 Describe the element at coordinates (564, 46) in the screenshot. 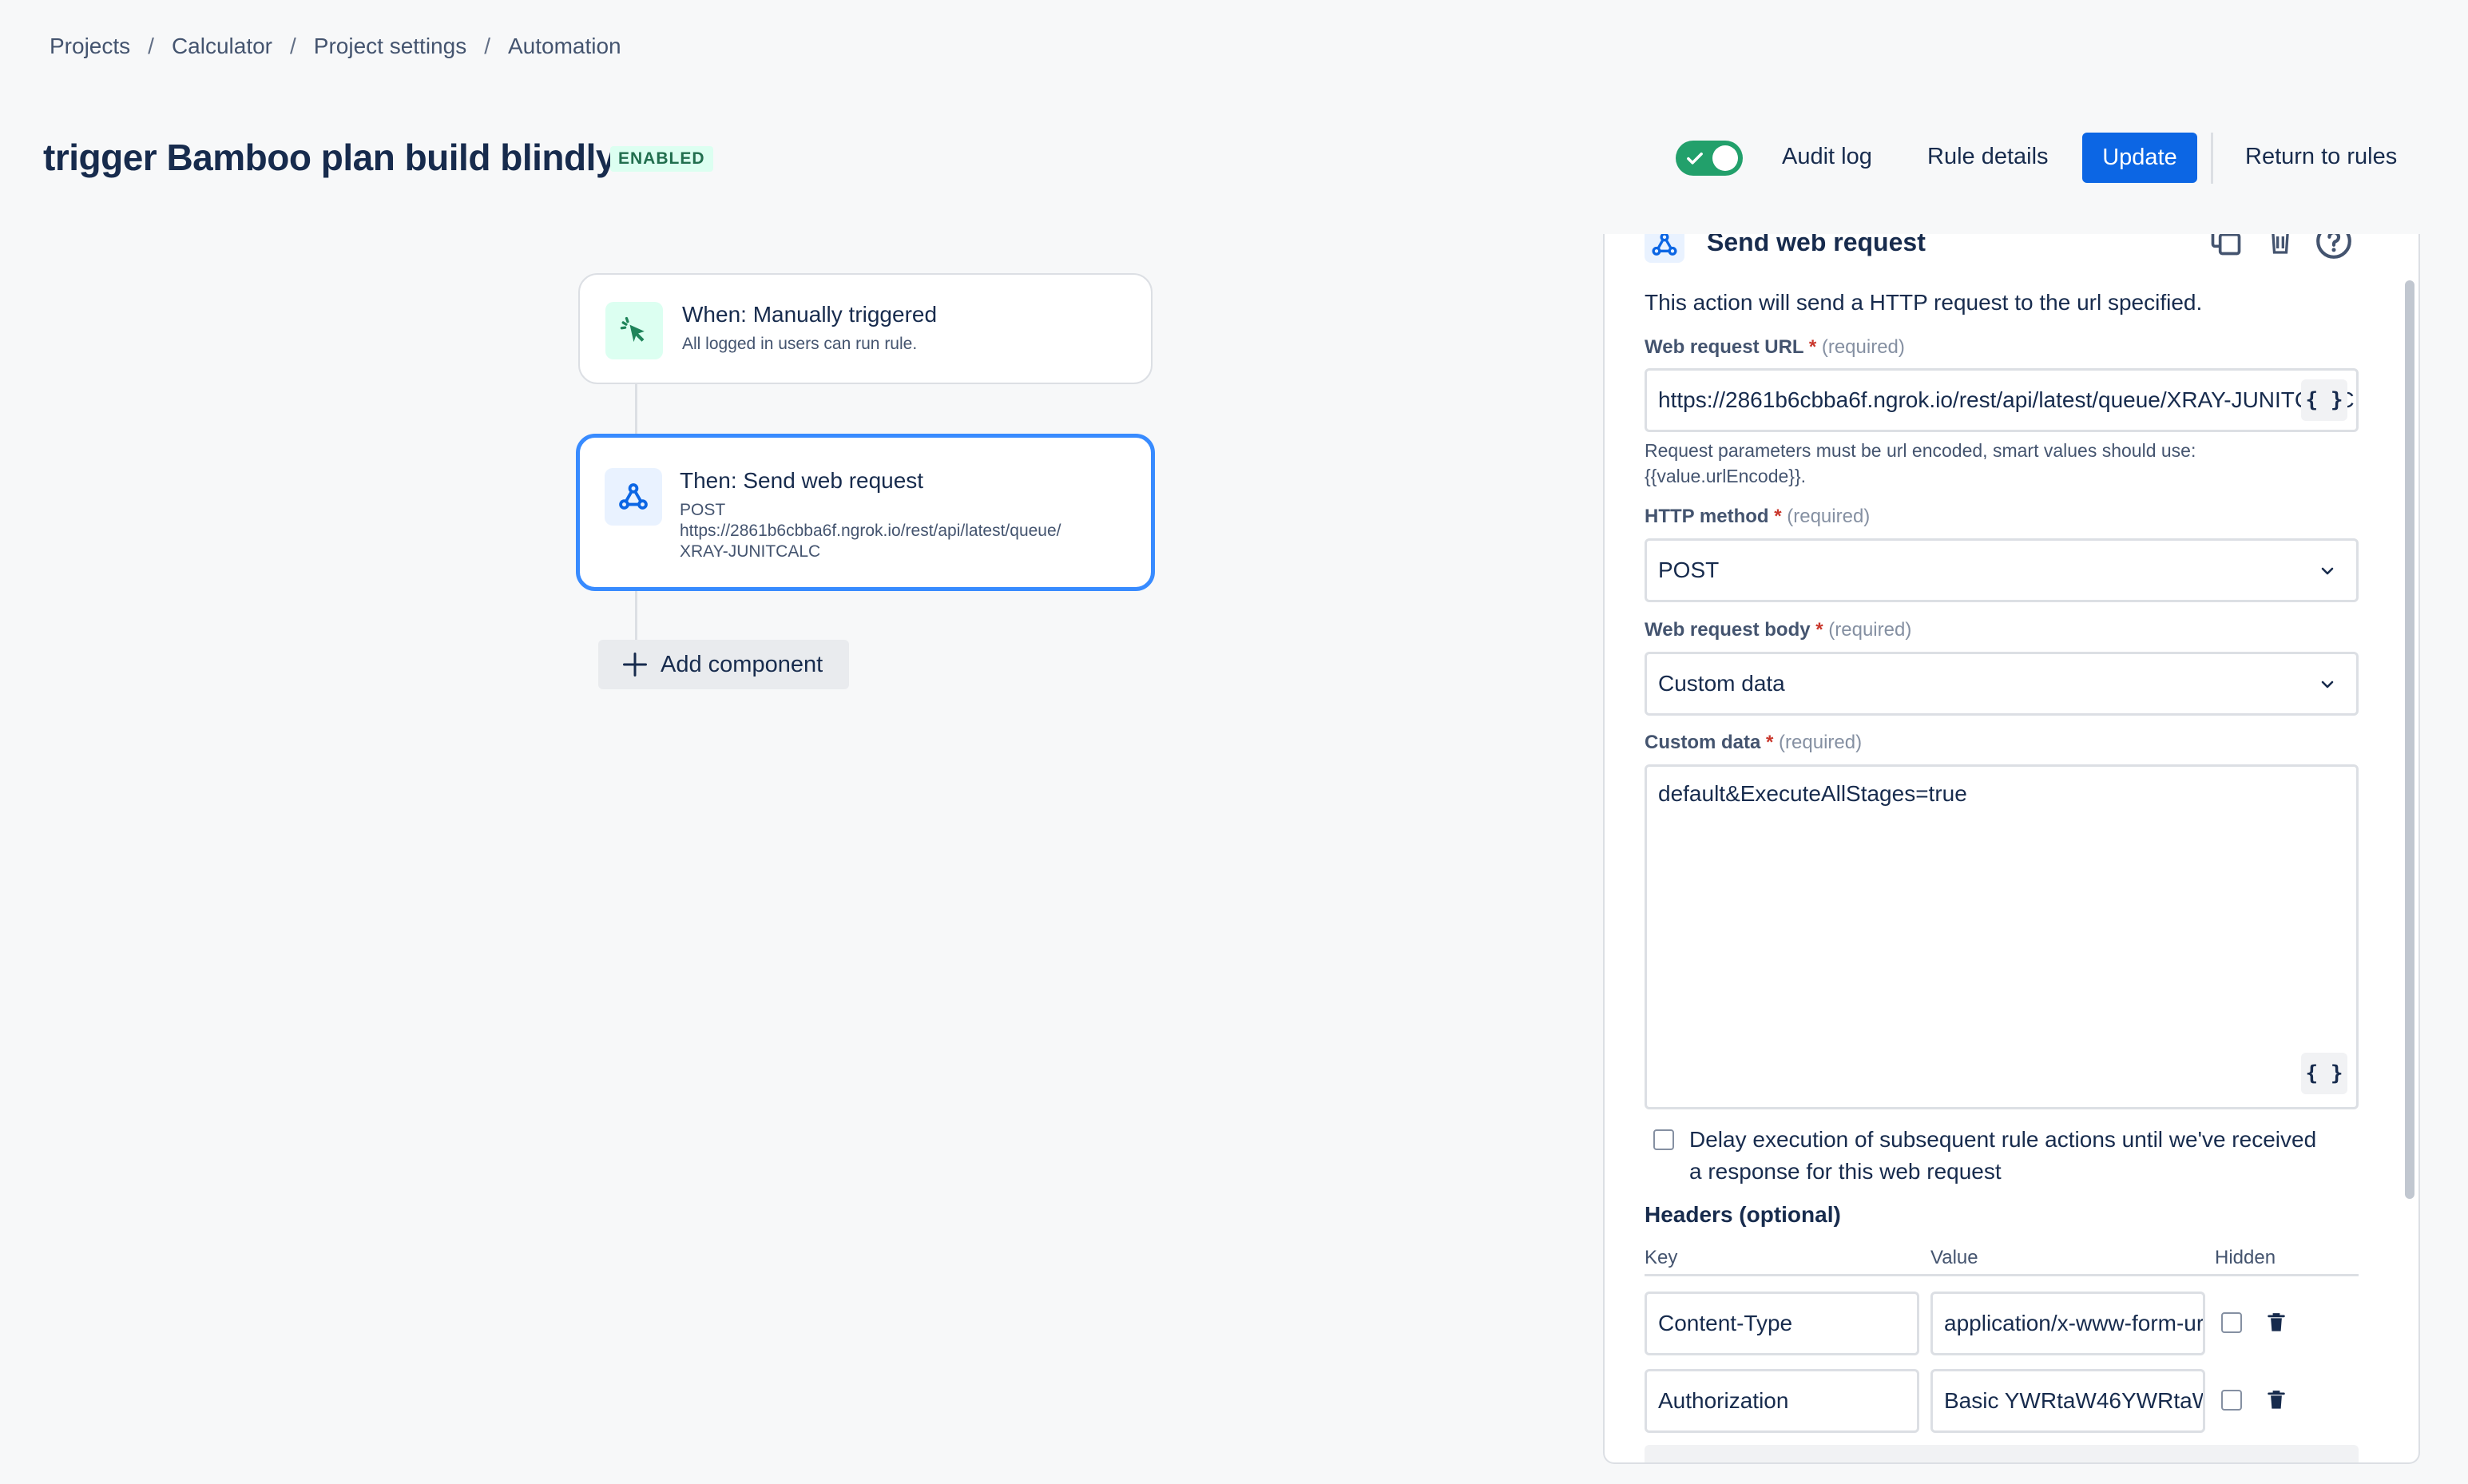

I see `breadcrumb-automation: Automation` at that location.